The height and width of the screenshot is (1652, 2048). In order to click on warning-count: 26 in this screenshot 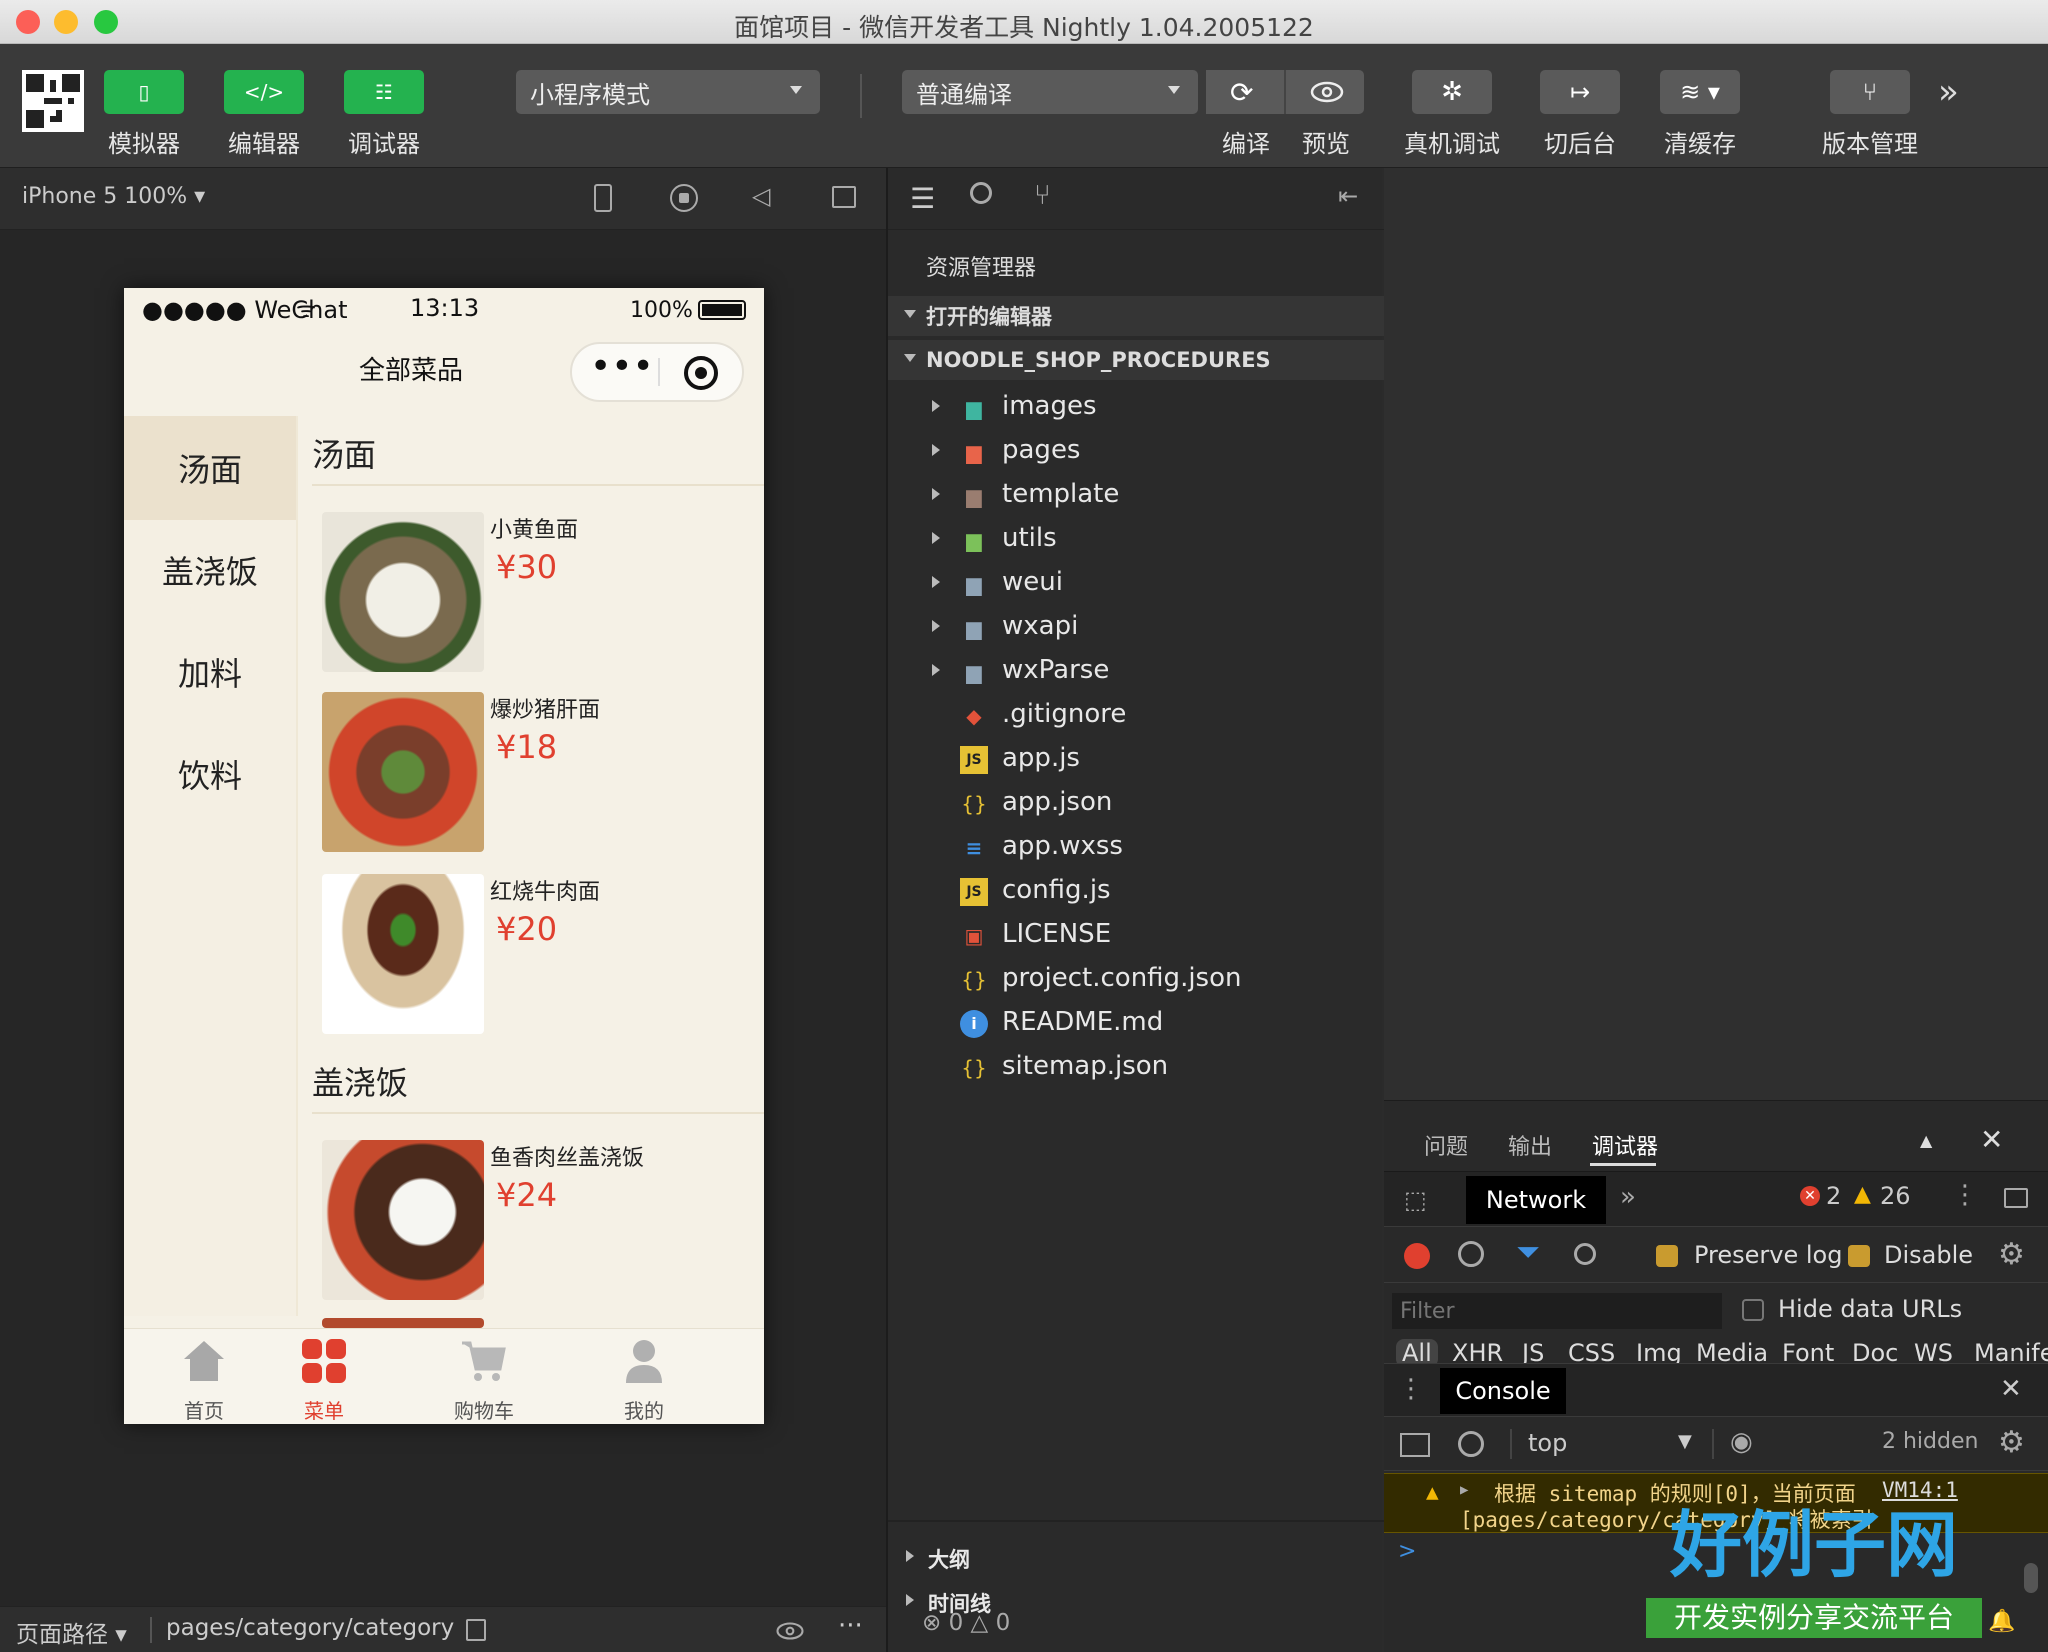, I will do `click(1895, 1196)`.